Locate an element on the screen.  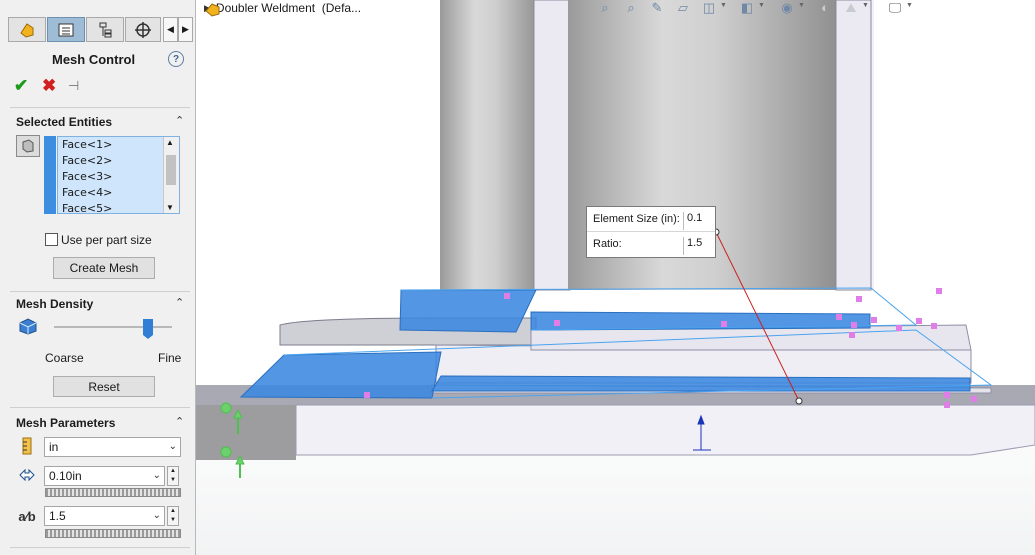
manager-tabs: ◀ ▶ is located at coordinates (101, 29).